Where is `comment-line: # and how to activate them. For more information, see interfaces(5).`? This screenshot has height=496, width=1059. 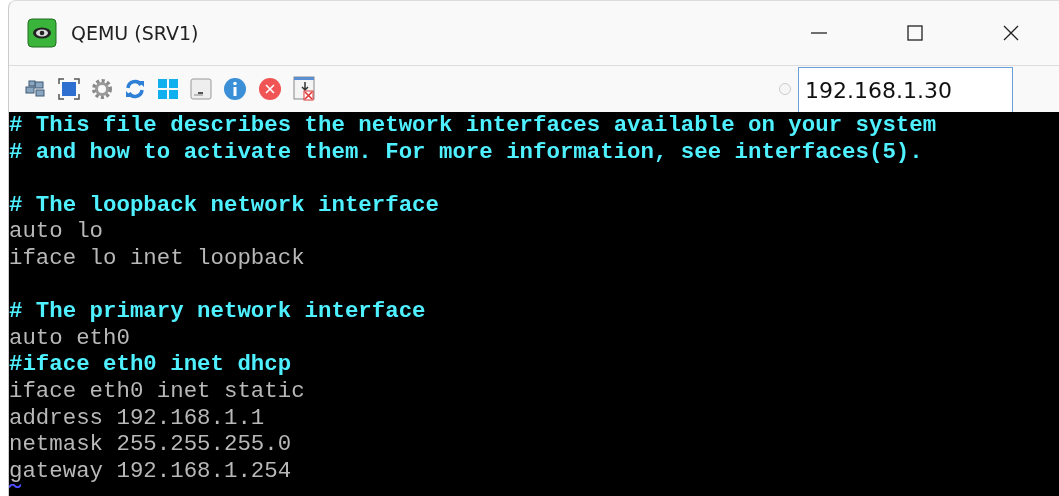 comment-line: # and how to activate them. For more information, see interfaces(5). is located at coordinates (466, 151).